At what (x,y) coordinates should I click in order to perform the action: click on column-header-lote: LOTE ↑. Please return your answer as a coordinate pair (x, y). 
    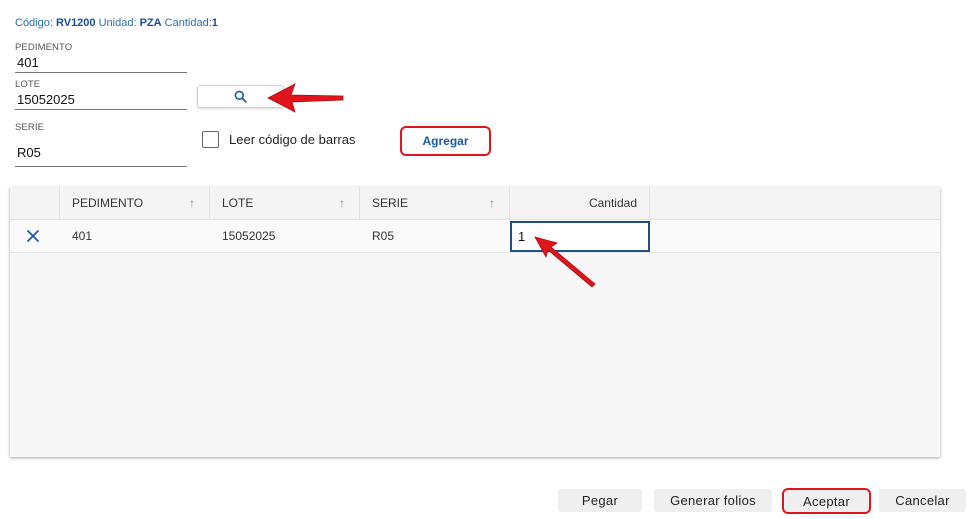
    Looking at the image, I should click on (285, 203).